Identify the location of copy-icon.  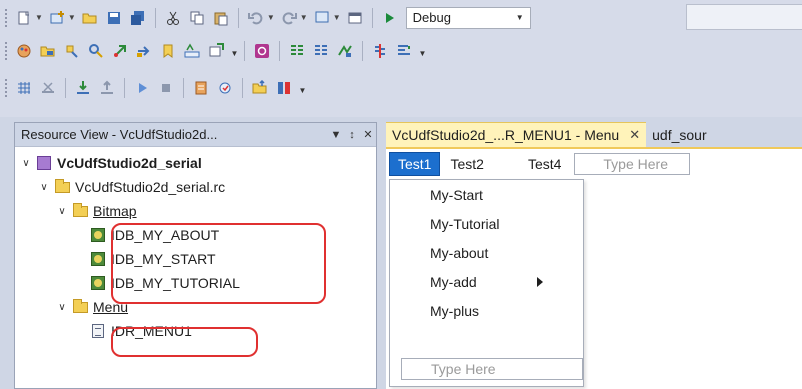
(197, 18).